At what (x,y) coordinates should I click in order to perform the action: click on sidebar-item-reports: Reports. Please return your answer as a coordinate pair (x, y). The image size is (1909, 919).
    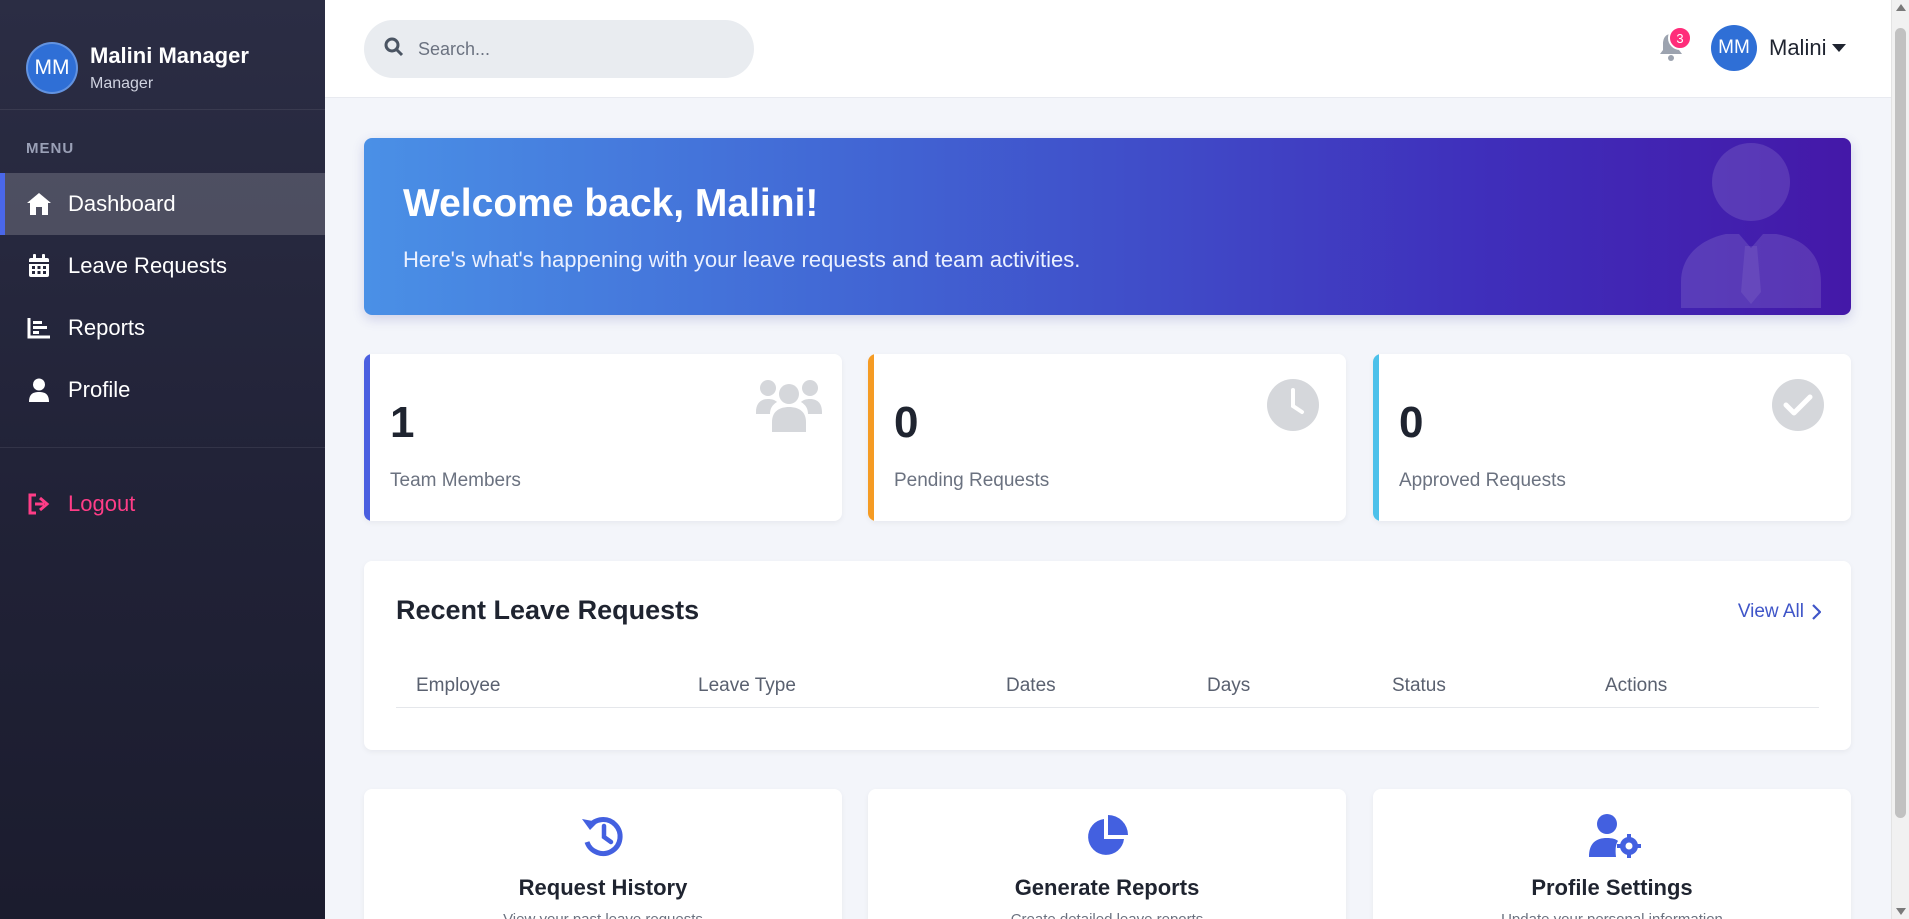
    Looking at the image, I should click on (162, 328).